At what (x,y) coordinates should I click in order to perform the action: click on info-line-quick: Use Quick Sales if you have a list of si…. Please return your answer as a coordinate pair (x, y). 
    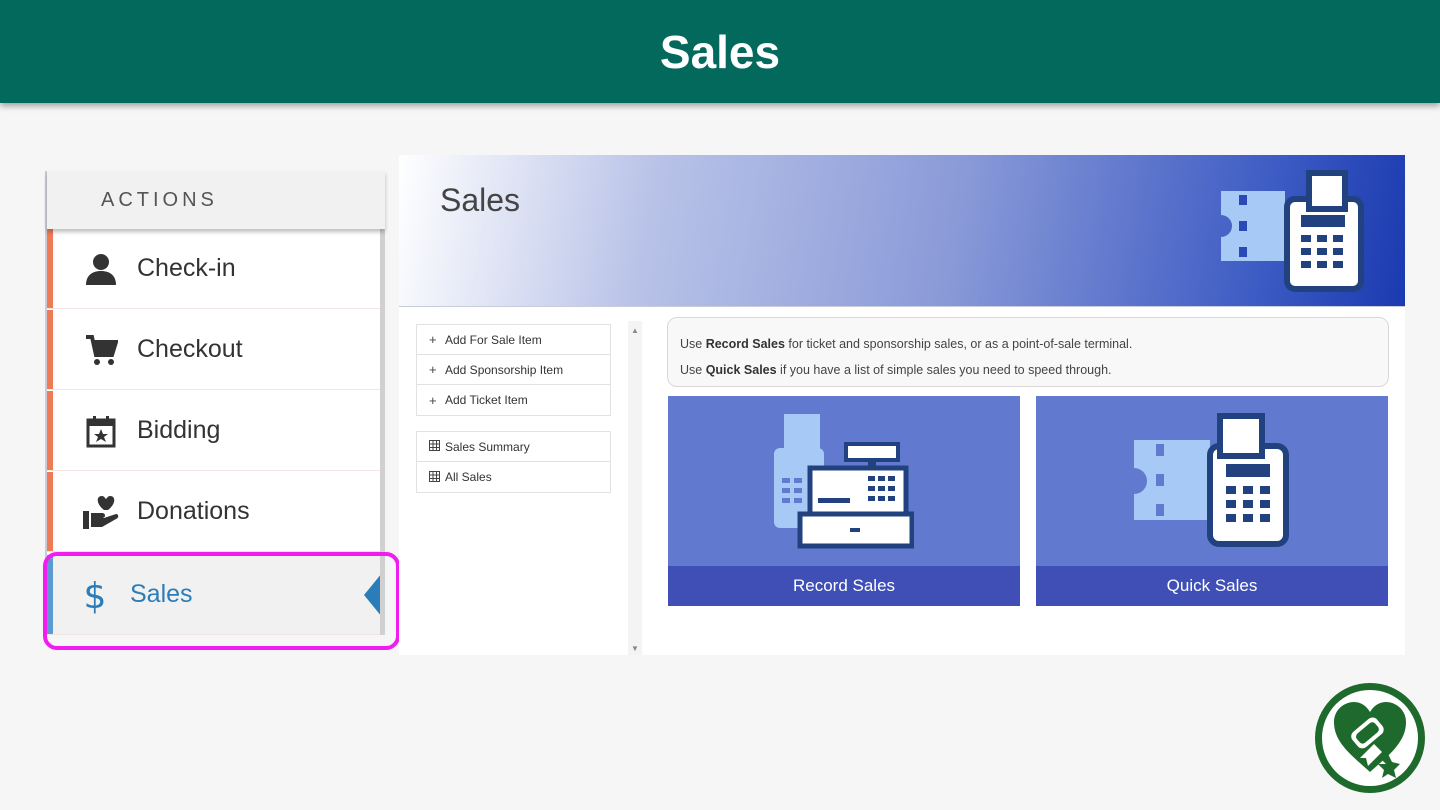
    Looking at the image, I should click on (896, 370).